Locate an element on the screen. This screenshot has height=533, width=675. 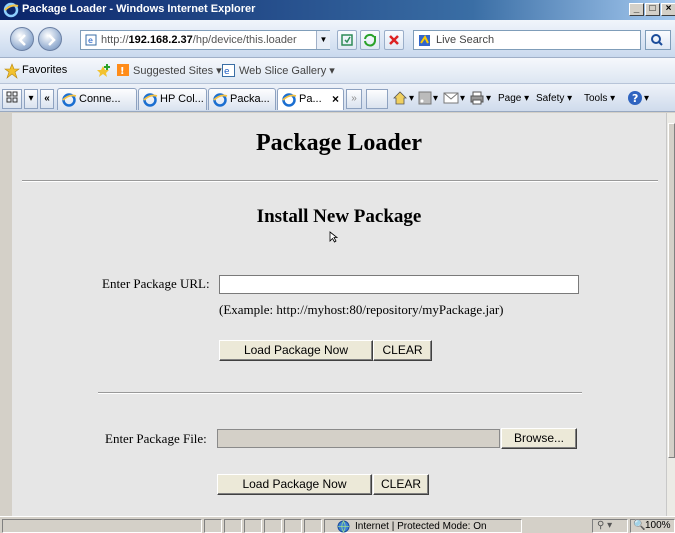
safety-menu: Safety ▾ is located at coordinates (554, 98).